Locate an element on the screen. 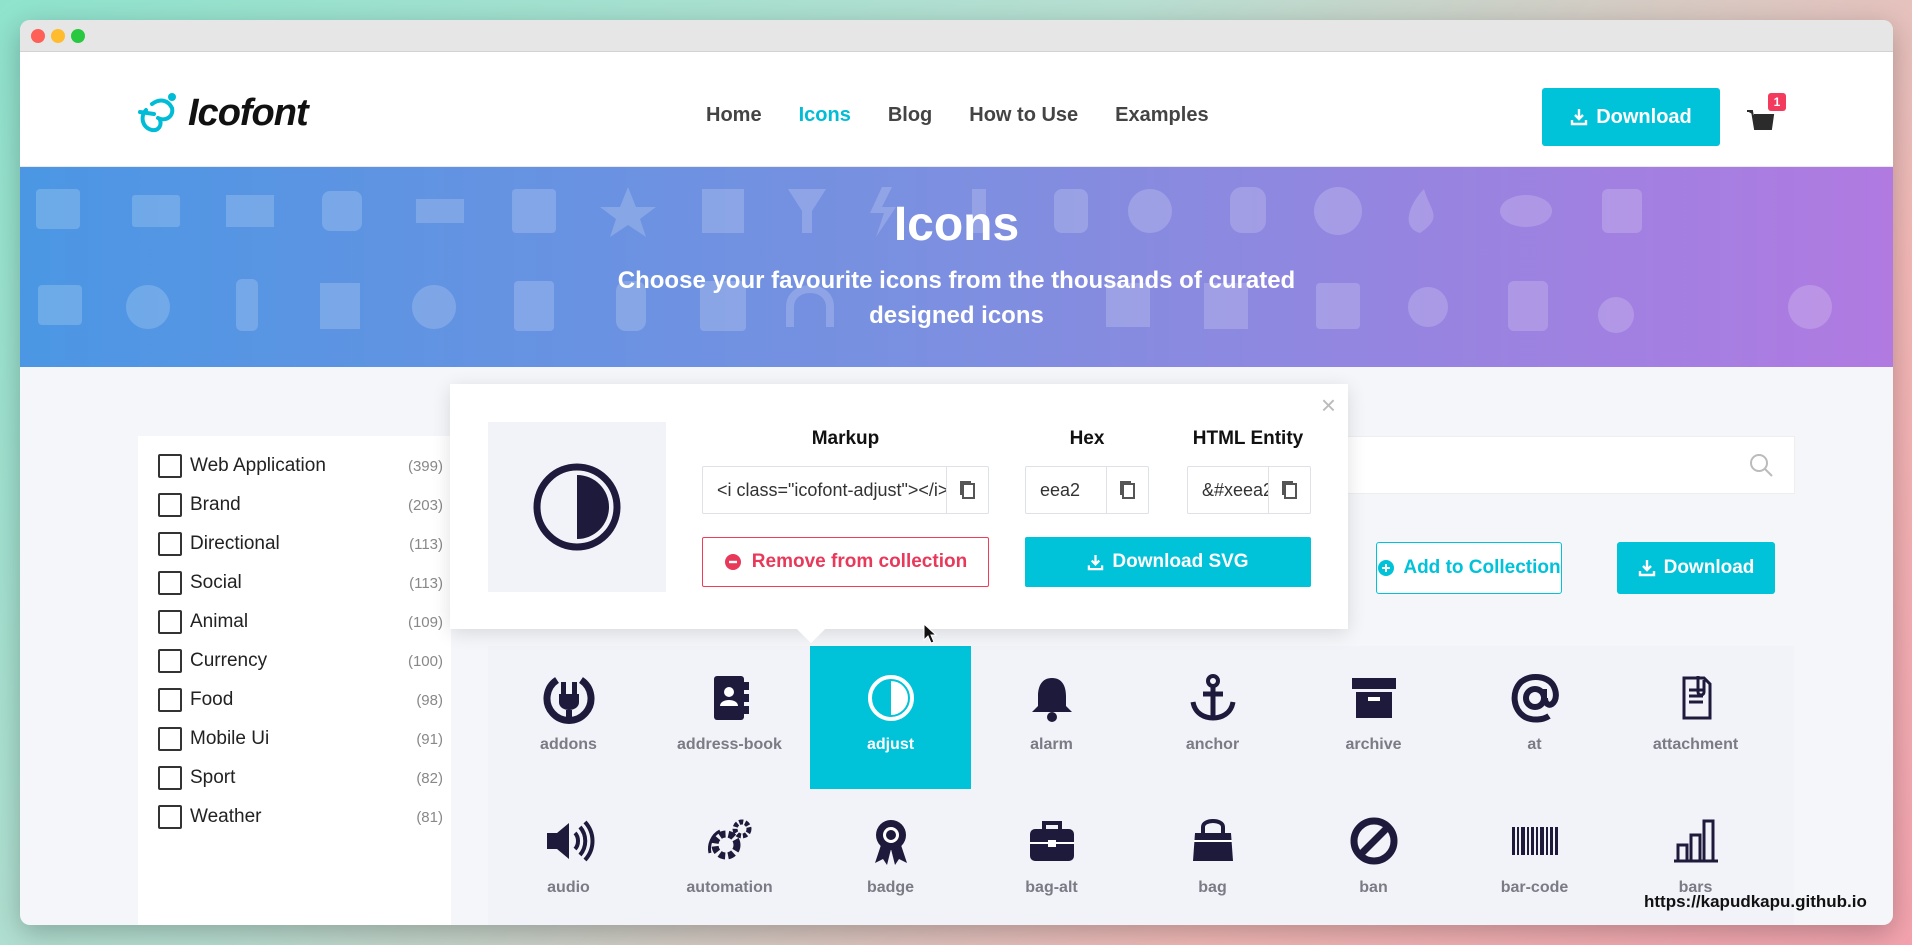  download-svg-button: Download SVG is located at coordinates (1168, 562).